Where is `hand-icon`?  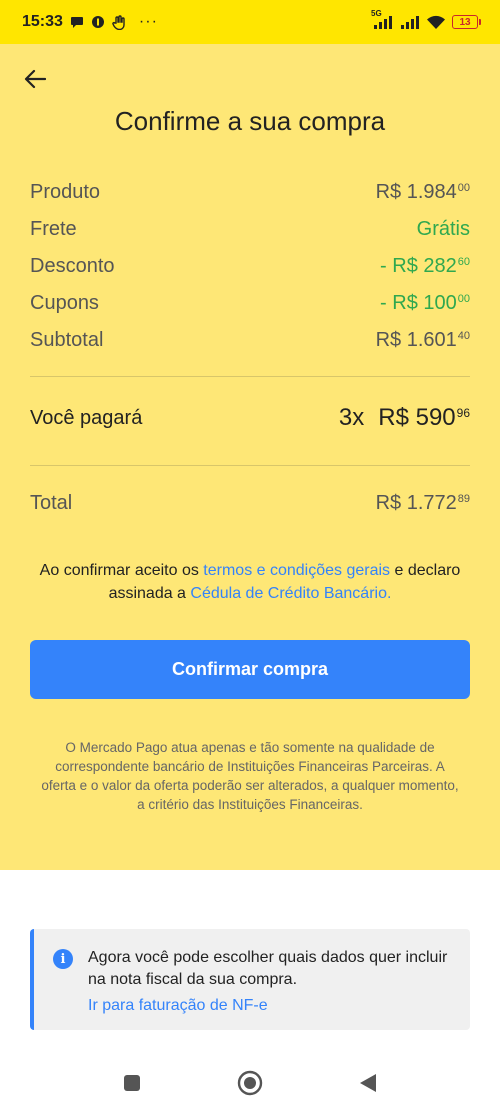
hand-icon is located at coordinates (119, 22).